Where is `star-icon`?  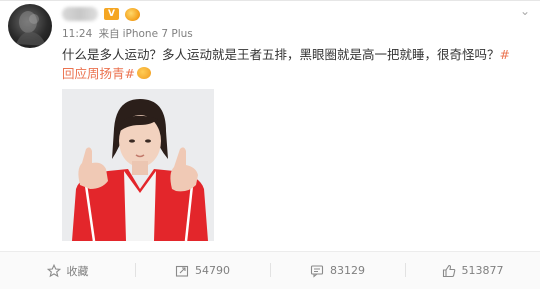 star-icon is located at coordinates (53, 270).